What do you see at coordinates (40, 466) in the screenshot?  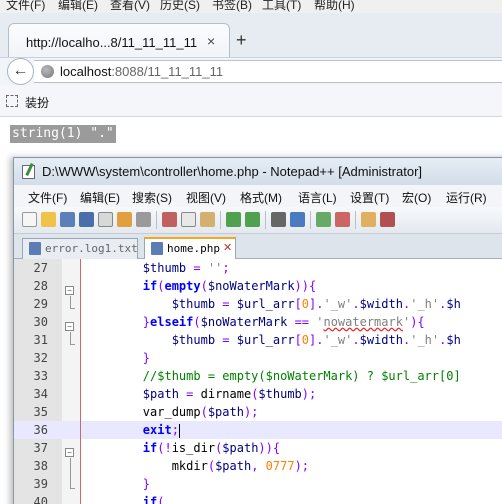 I see `line-number: 38` at bounding box center [40, 466].